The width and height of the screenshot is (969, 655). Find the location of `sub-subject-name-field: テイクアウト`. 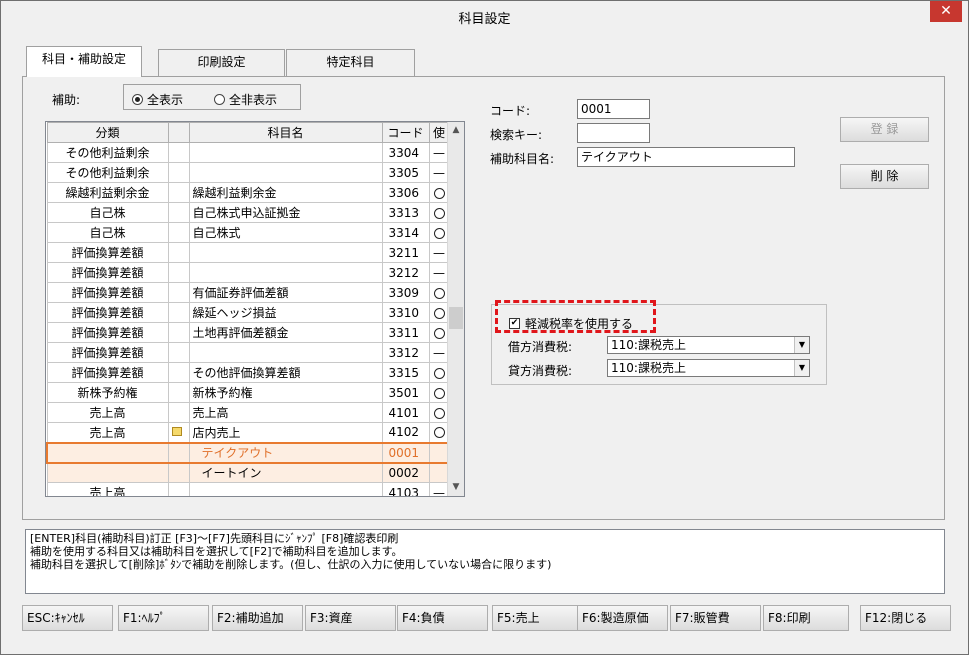

sub-subject-name-field: テイクアウト is located at coordinates (686, 157).